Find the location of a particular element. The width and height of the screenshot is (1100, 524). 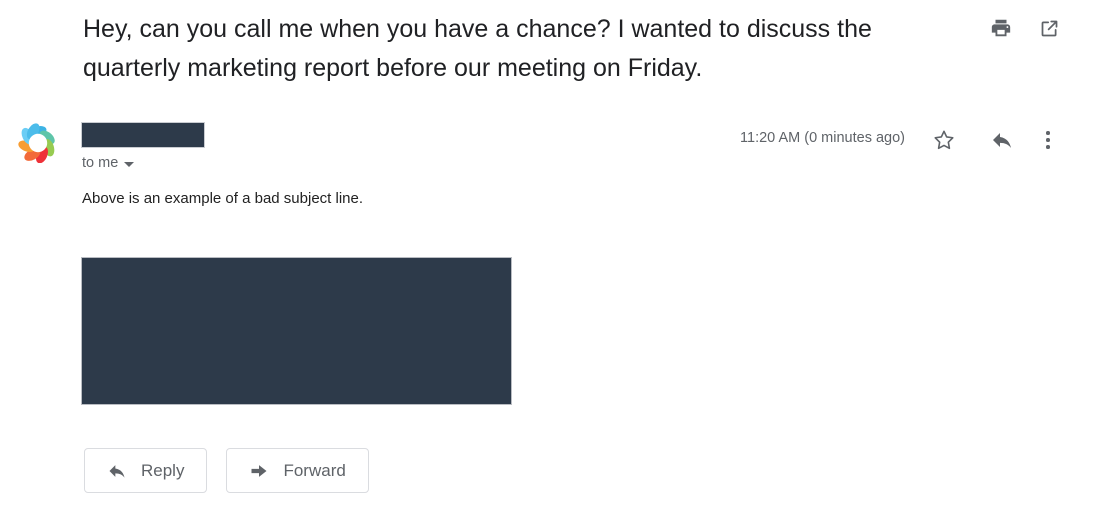

message-footer-actions: Reply Forward is located at coordinates (226, 470).